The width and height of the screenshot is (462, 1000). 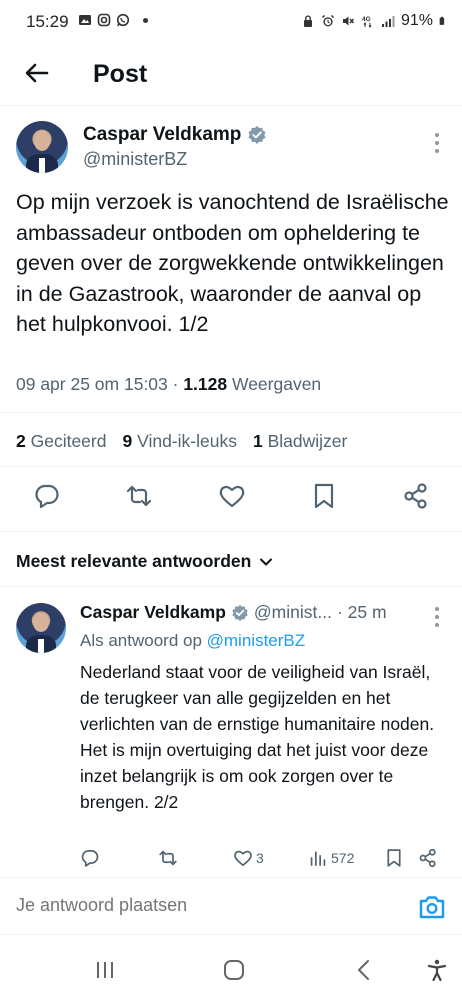 What do you see at coordinates (113, 20) in the screenshot?
I see `status-left-icons` at bounding box center [113, 20].